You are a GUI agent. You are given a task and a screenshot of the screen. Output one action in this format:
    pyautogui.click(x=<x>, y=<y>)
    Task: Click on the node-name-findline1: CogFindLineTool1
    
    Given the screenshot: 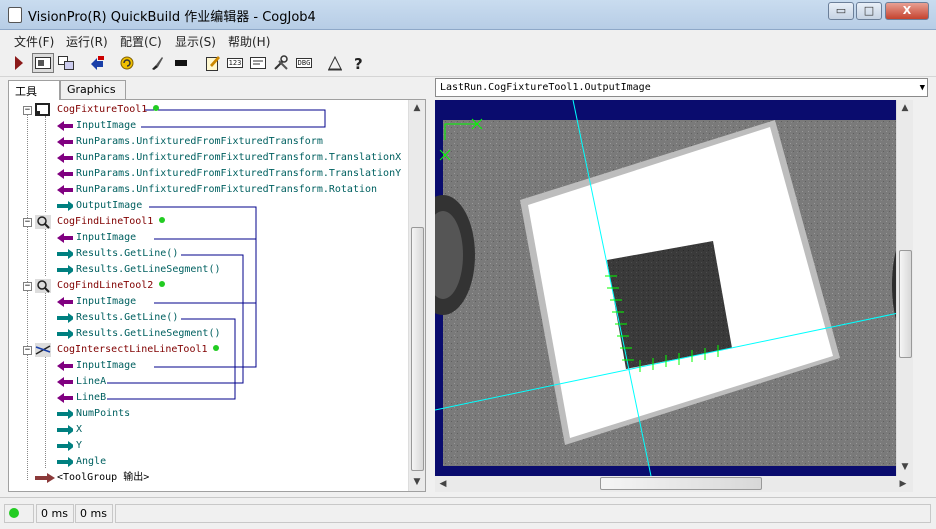 What is the action you would take?
    pyautogui.click(x=105, y=221)
    